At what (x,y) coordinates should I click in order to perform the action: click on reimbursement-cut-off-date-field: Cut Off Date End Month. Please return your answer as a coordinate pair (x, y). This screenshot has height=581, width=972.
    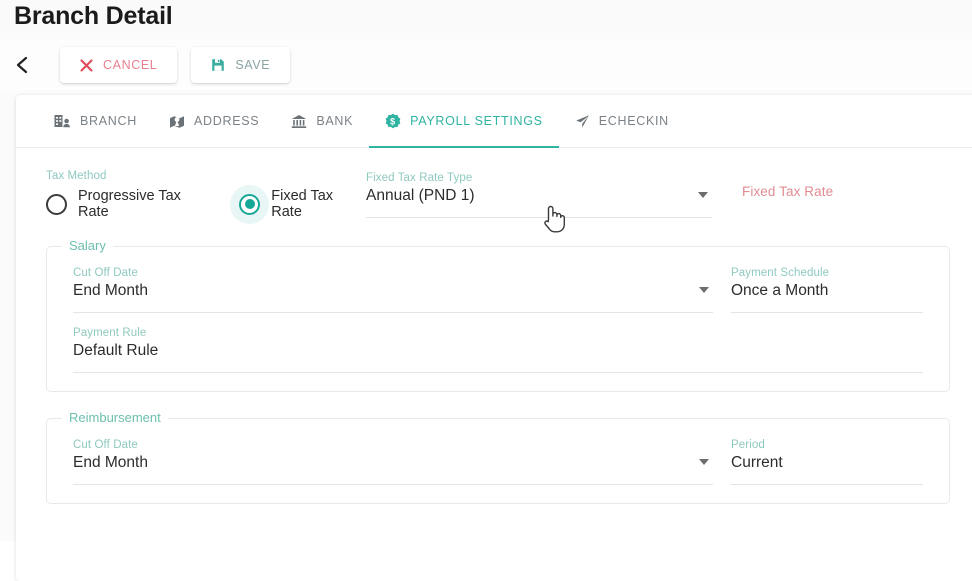
    Looking at the image, I should click on (402, 462).